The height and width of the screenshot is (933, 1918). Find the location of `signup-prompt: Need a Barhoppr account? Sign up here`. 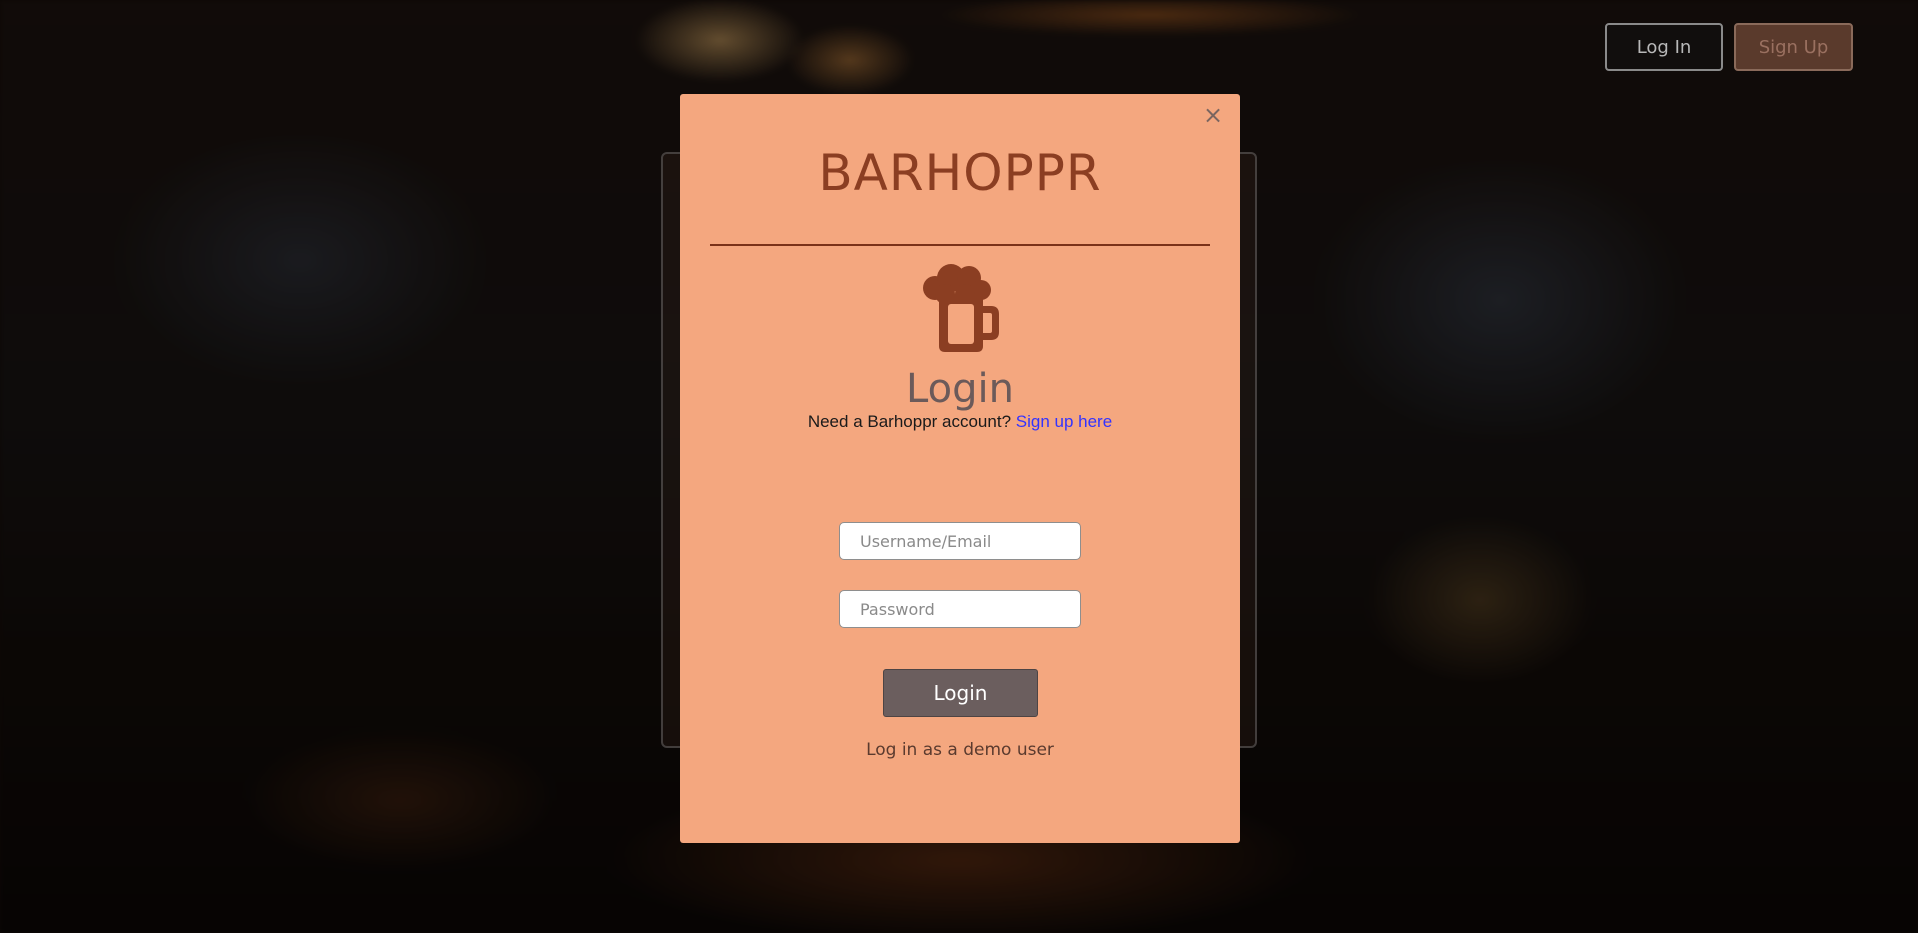

signup-prompt: Need a Barhoppr account? Sign up here is located at coordinates (960, 422).